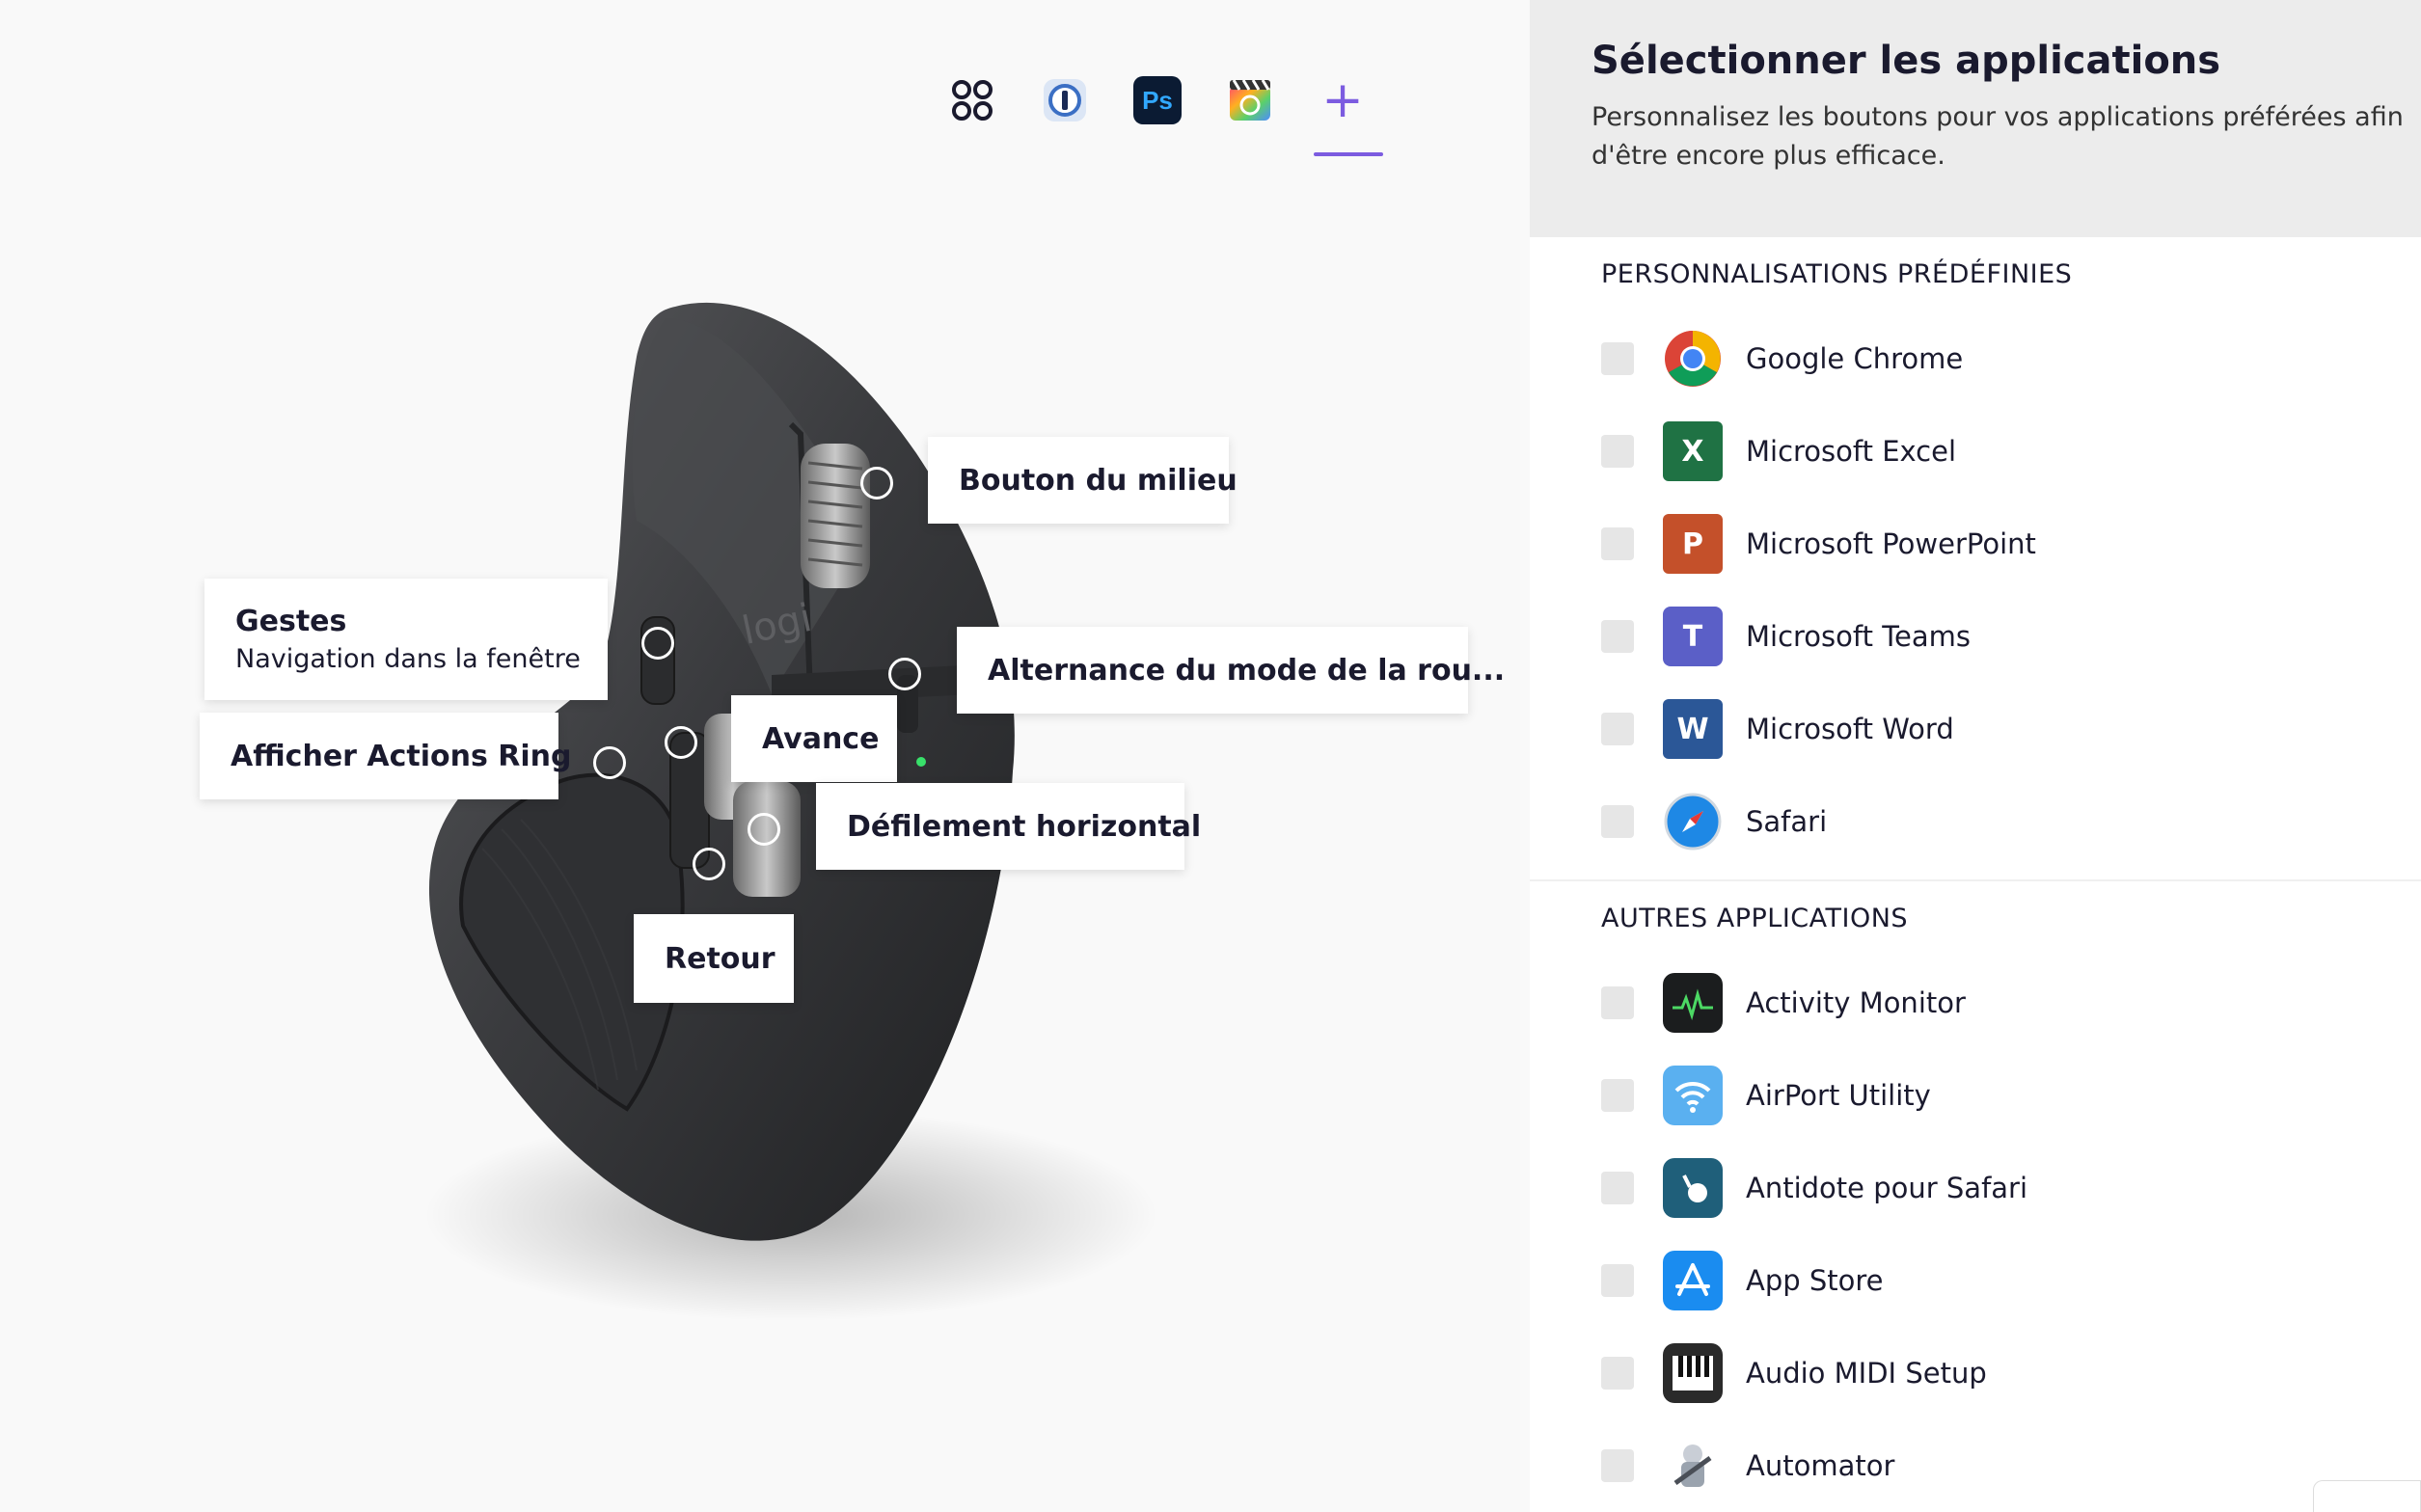 The image size is (2421, 1512). I want to click on app-label: App Store, so click(1815, 1280).